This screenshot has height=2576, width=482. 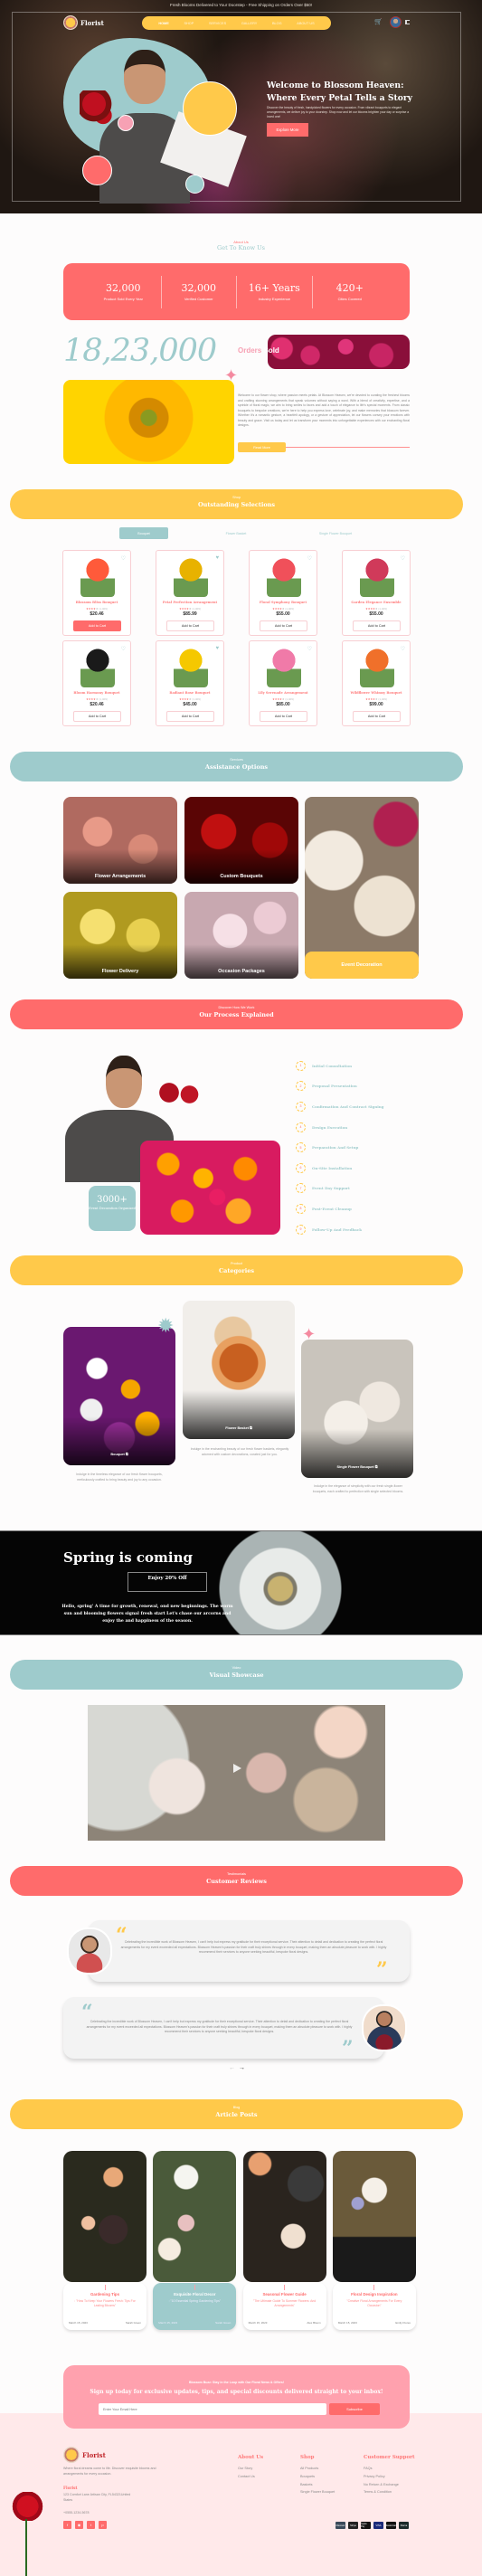 I want to click on footer-link-contact-us: Contact Us, so click(x=250, y=2476).